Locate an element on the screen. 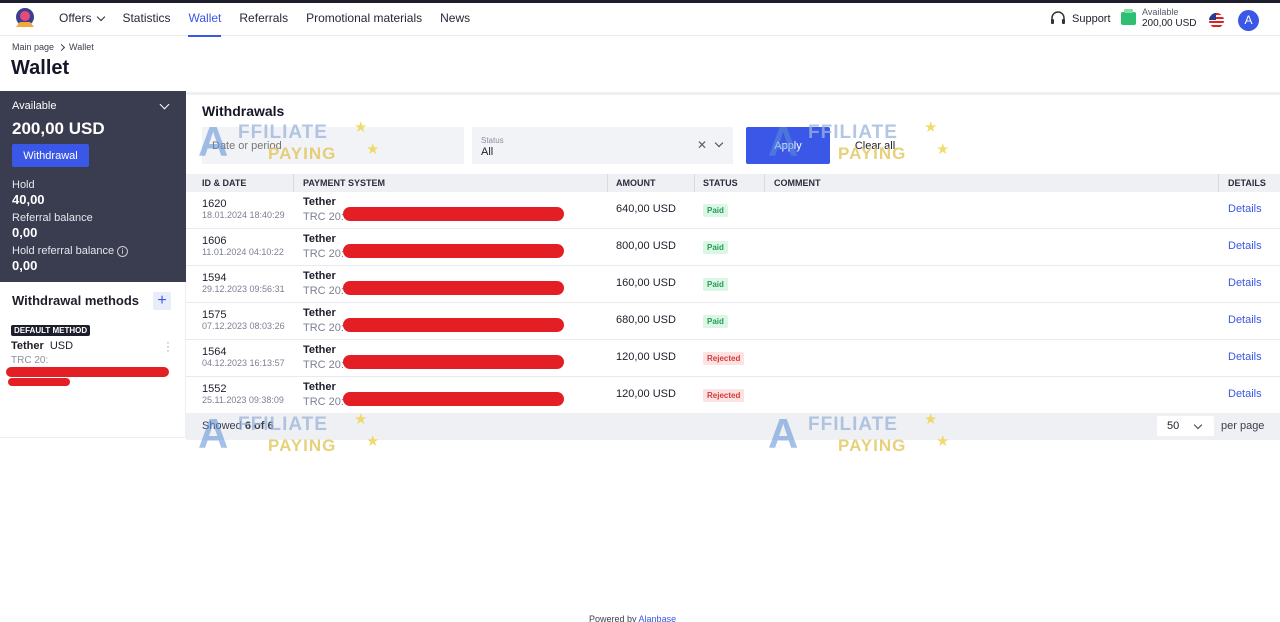  available-balance-summary: Available 200,00 USD is located at coordinates (1169, 18).